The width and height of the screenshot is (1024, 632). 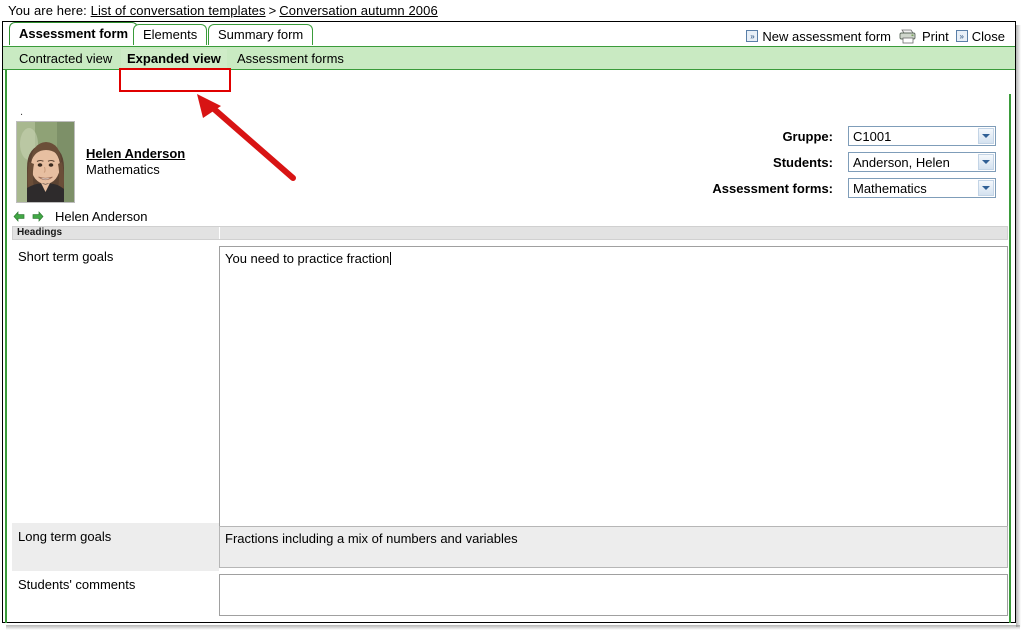 What do you see at coordinates (219, 233) in the screenshot?
I see `column-divider` at bounding box center [219, 233].